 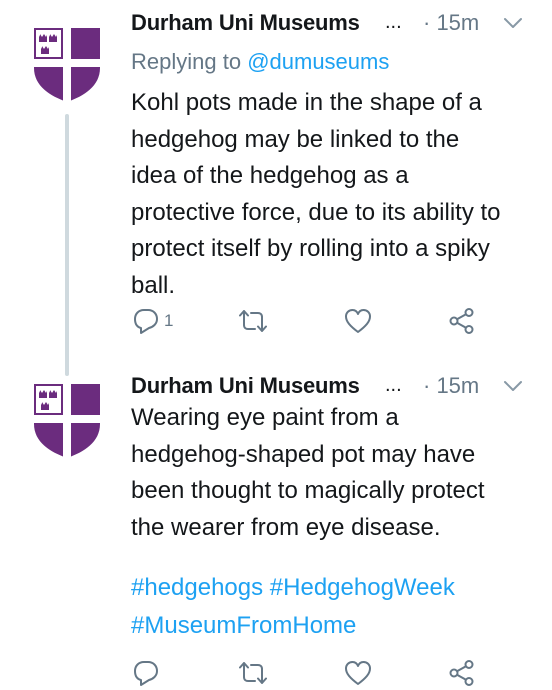 I want to click on tweet-actions, so click(x=311, y=673).